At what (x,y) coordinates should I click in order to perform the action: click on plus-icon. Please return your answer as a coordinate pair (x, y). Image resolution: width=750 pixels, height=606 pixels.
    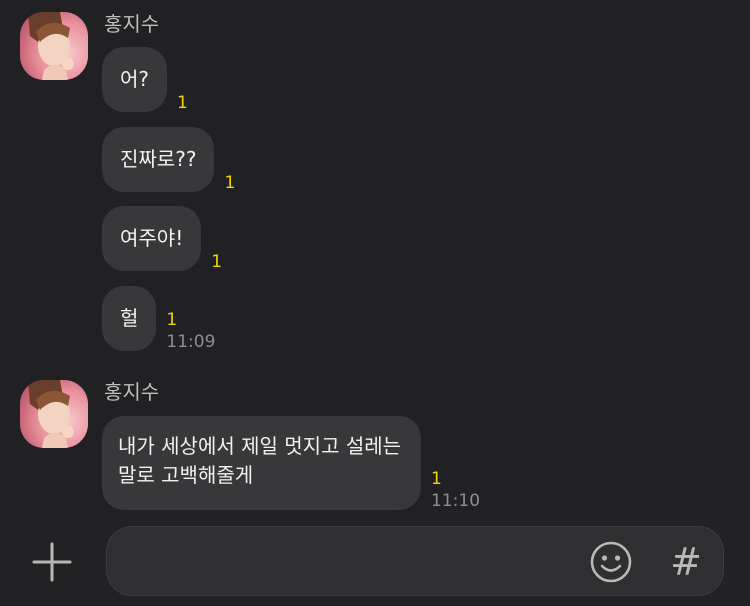
    Looking at the image, I should click on (52, 562).